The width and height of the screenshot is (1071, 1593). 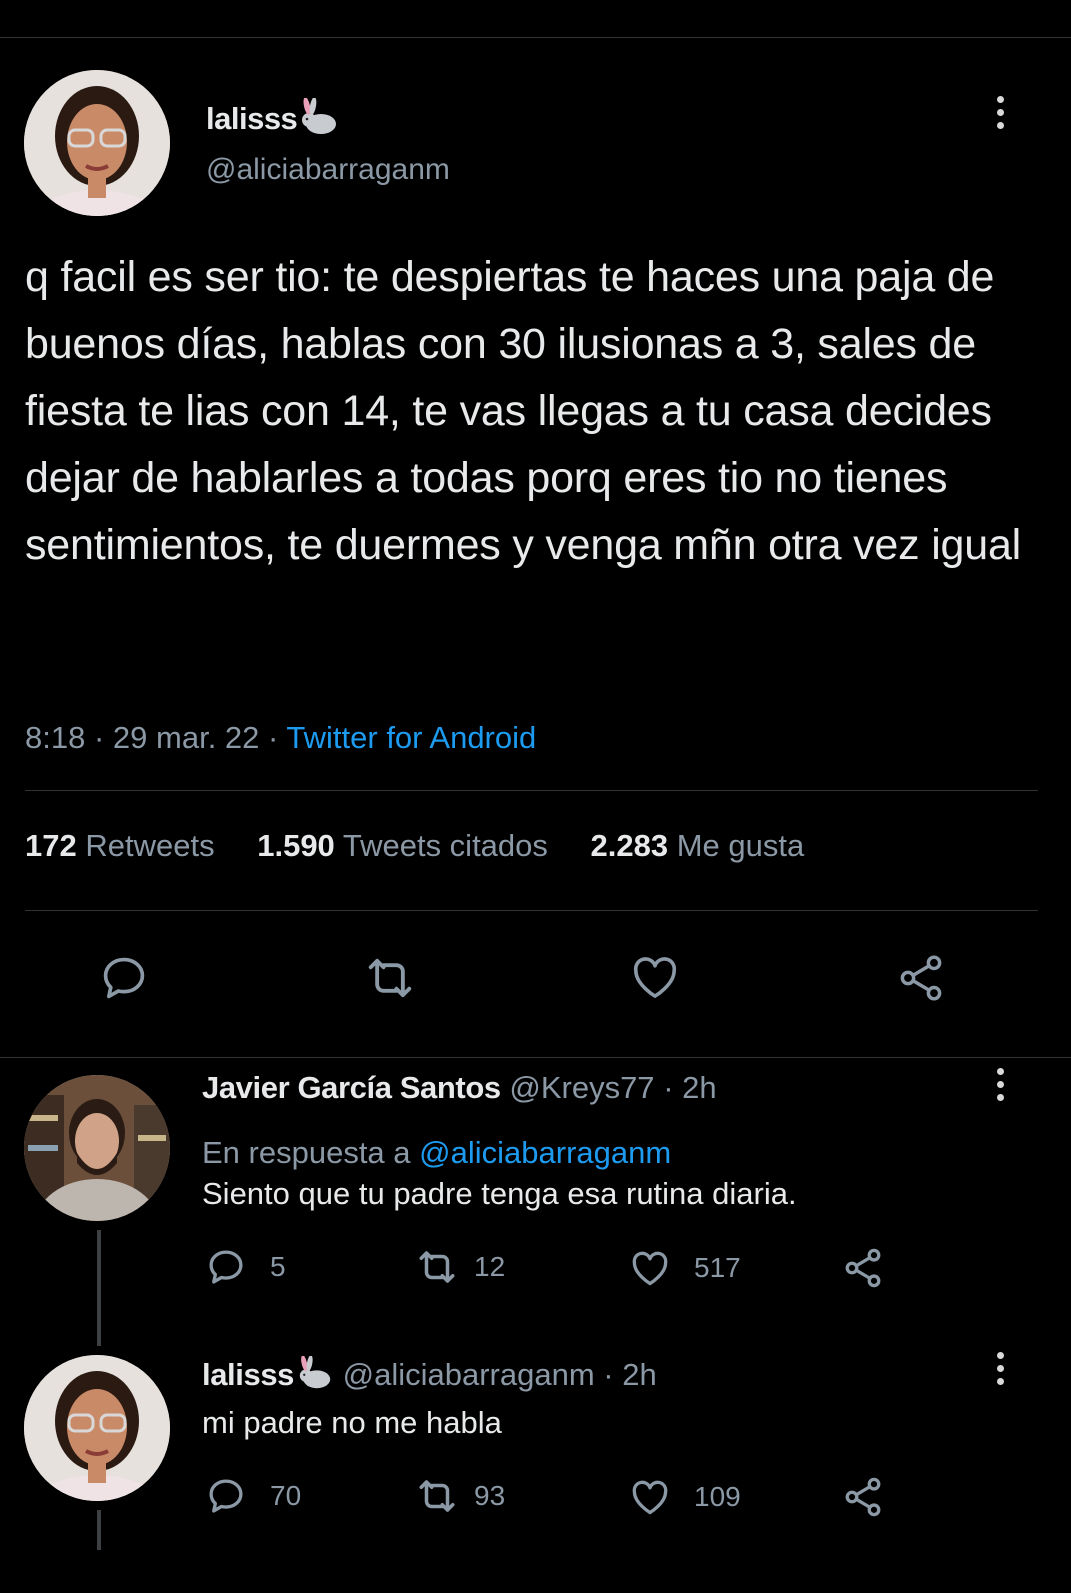 I want to click on tweet-date: 29 mar. 22, so click(x=186, y=737).